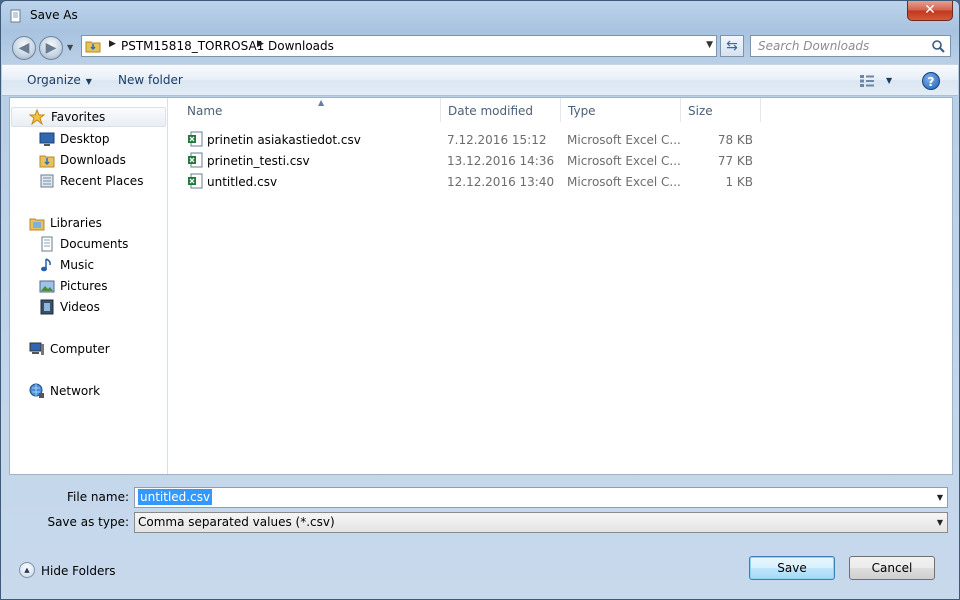 This screenshot has width=960, height=600. What do you see at coordinates (175, 497) in the screenshot?
I see `file-name-value: untitled.csv` at bounding box center [175, 497].